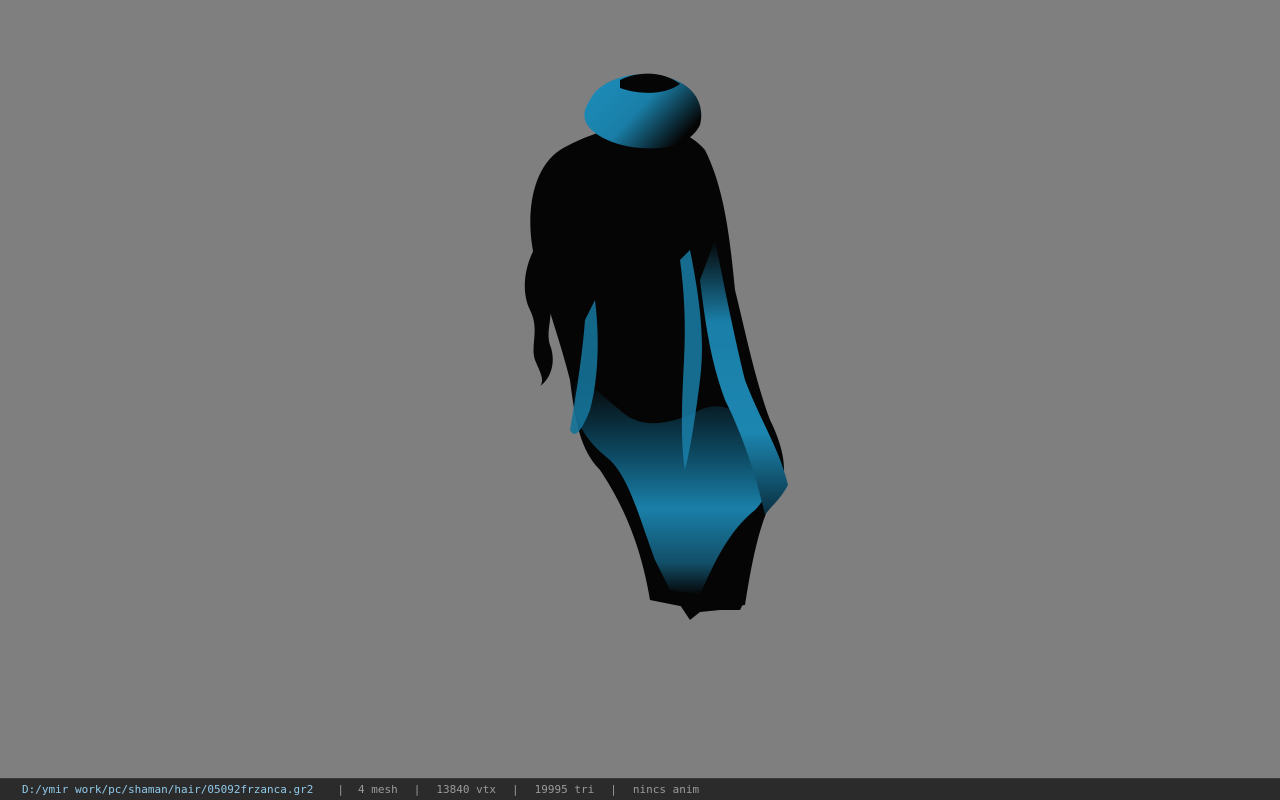 The height and width of the screenshot is (800, 1280). I want to click on status-animation: nincs anim, so click(666, 789).